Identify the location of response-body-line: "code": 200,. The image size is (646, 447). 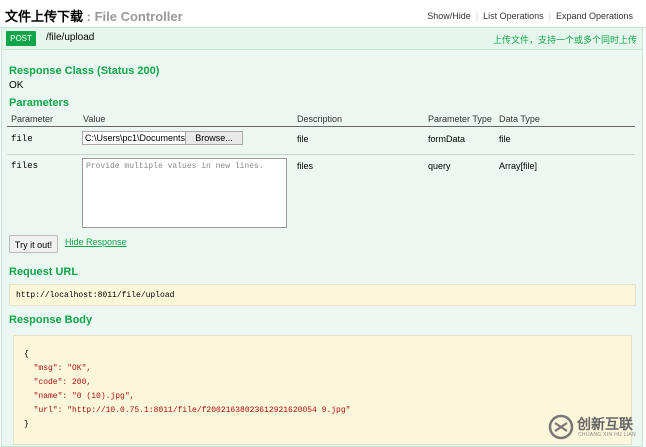
(58, 382).